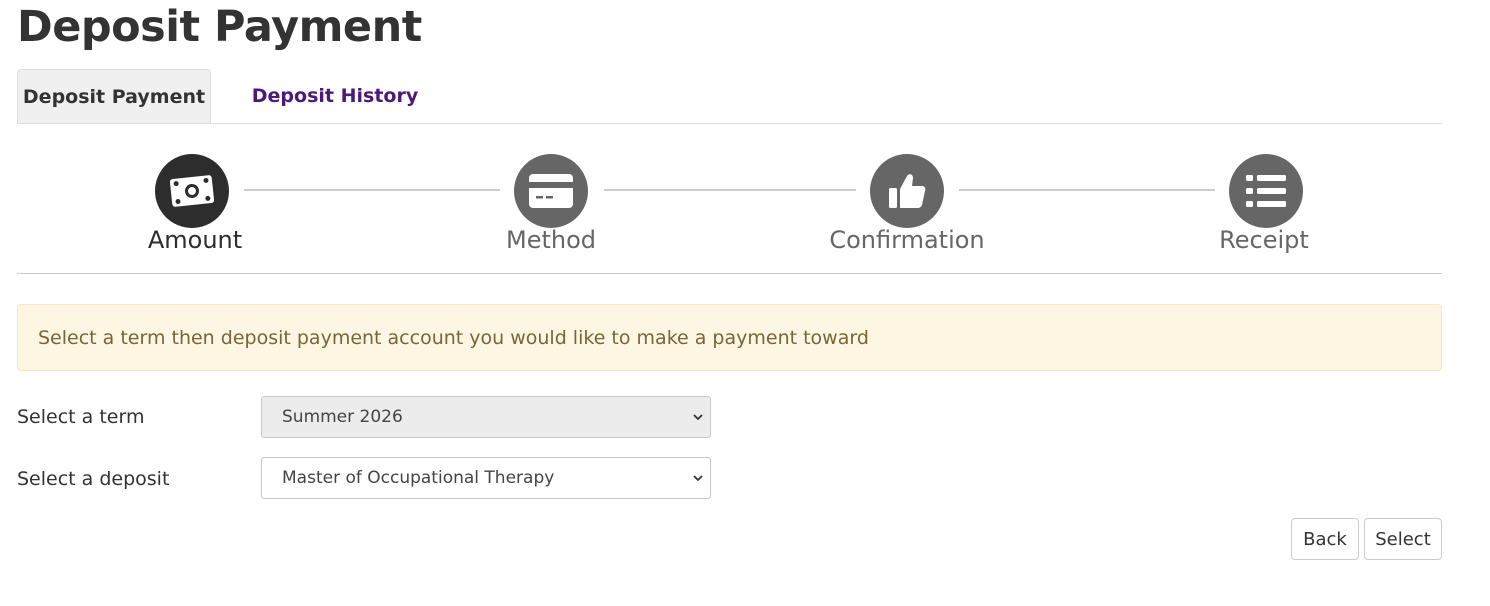 This screenshot has height=606, width=1490. What do you see at coordinates (114, 96) in the screenshot?
I see `tab-deposit-payment: Deposit Payment` at bounding box center [114, 96].